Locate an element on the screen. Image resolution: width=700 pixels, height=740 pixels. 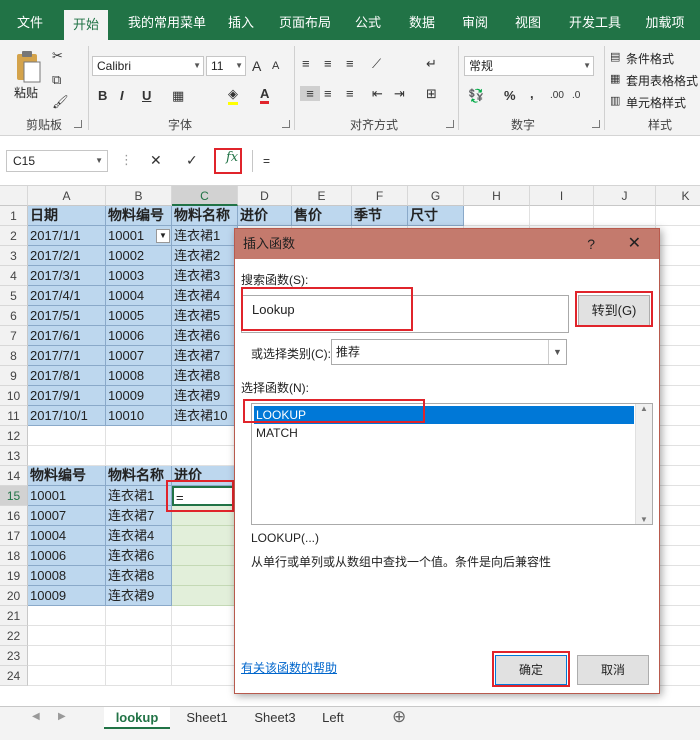
table1-cell: 连衣裙8 is located at coordinates (205, 376).